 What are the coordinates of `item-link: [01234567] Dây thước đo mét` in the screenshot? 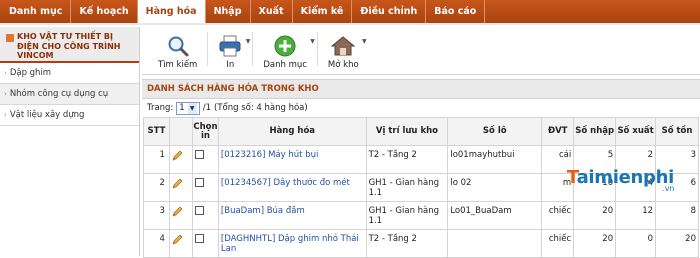 It's located at (285, 183).